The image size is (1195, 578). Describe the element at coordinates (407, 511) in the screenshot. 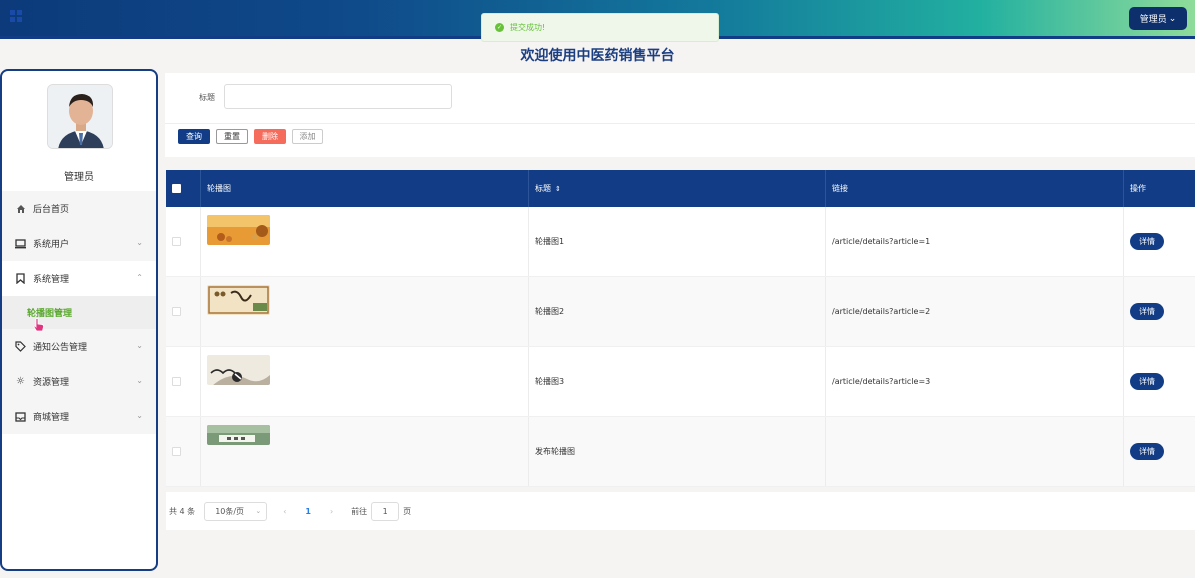

I see `page-suffix: 页` at that location.